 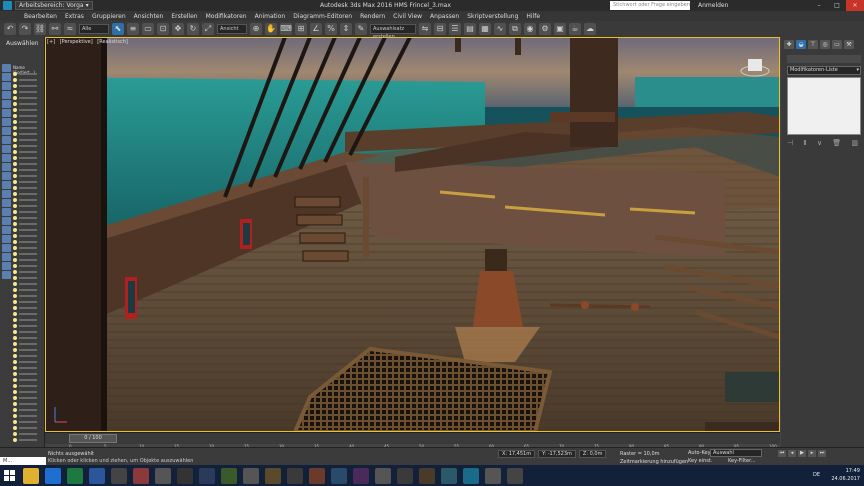 I want to click on menu-item: Anpassen, so click(x=444, y=16).